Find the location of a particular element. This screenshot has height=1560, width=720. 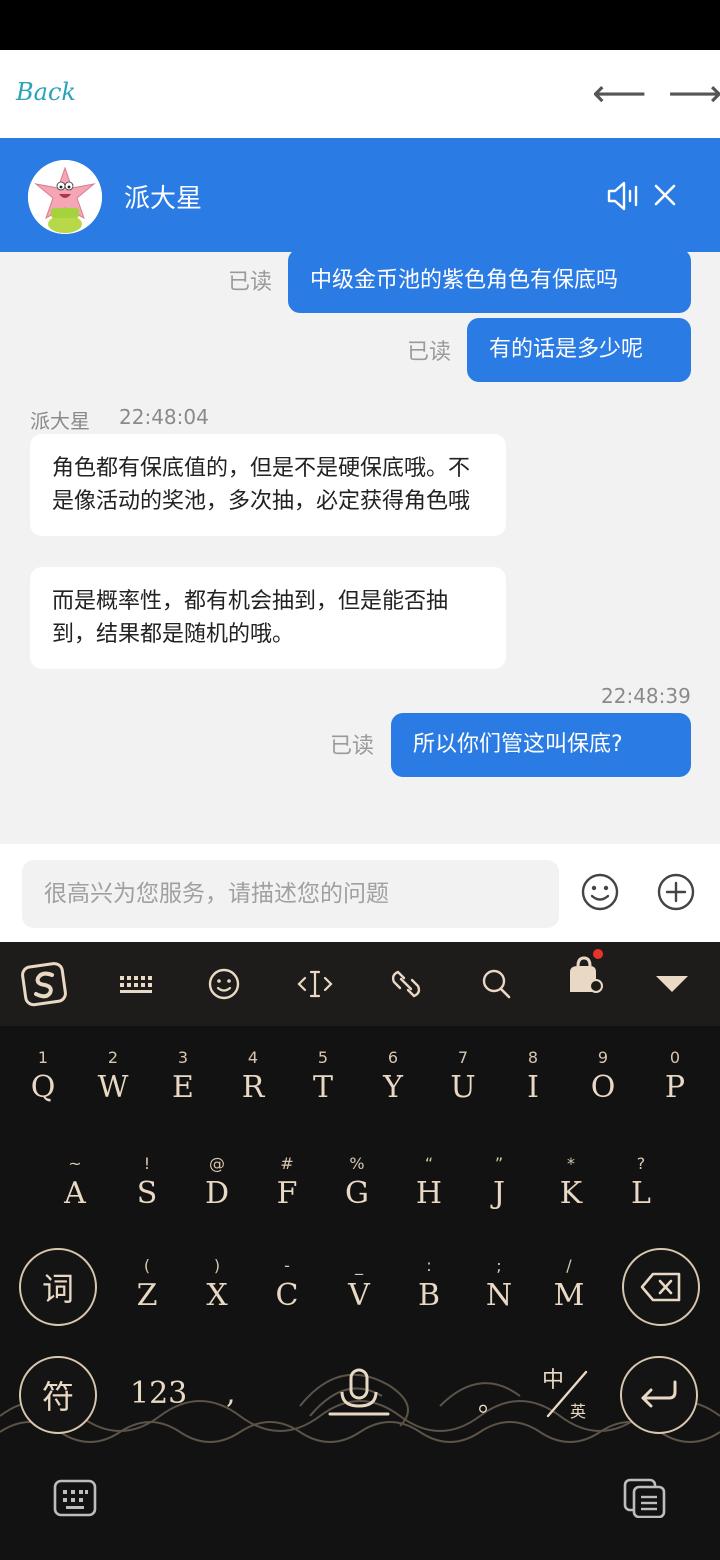

key-x: ) X is located at coordinates (217, 1286).